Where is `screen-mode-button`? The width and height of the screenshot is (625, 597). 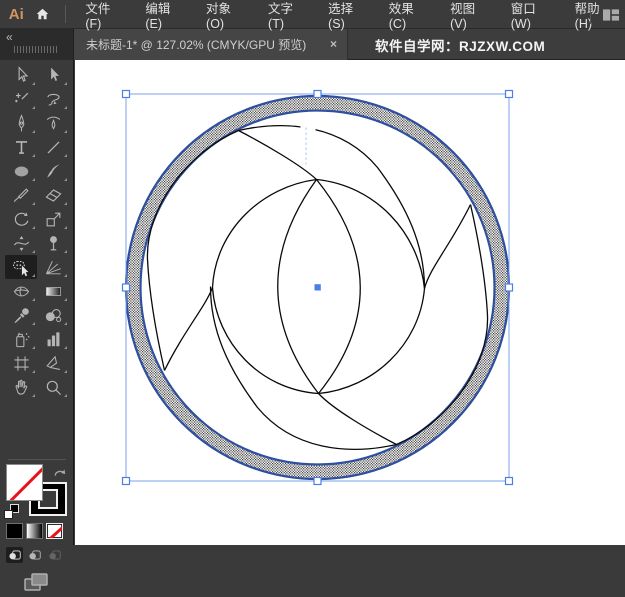 screen-mode-button is located at coordinates (36, 582).